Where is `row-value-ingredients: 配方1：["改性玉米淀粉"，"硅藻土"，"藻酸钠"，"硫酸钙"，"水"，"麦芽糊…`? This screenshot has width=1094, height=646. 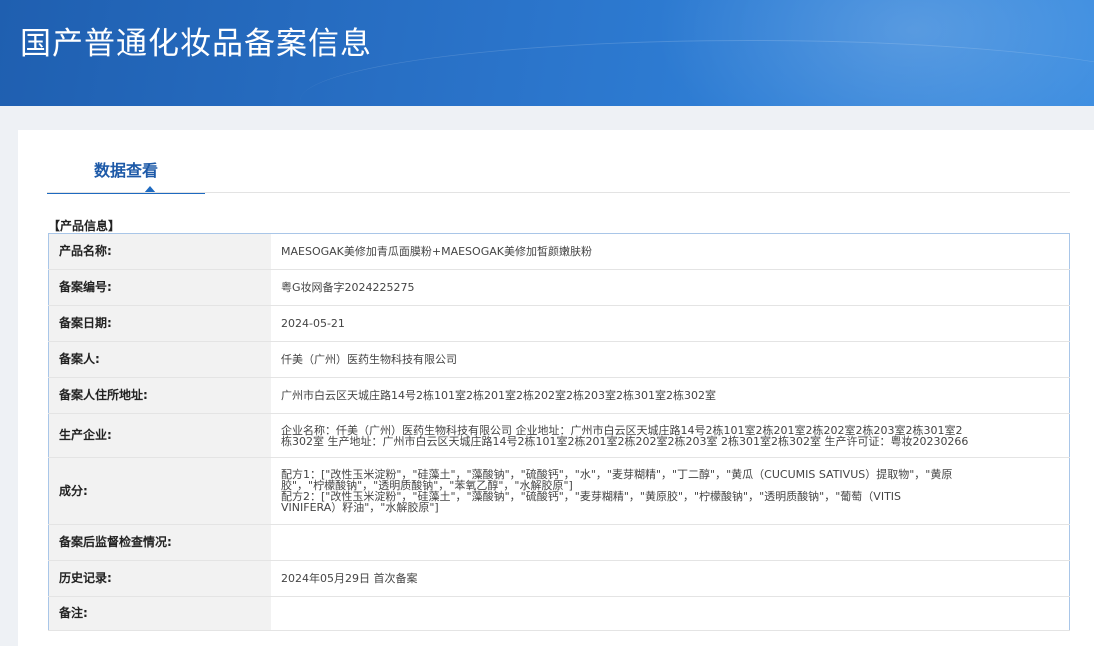 row-value-ingredients: 配方1：["改性玉米淀粉"，"硅藻土"，"藻酸钠"，"硫酸钙"，"水"，"麦芽糊… is located at coordinates (670, 491).